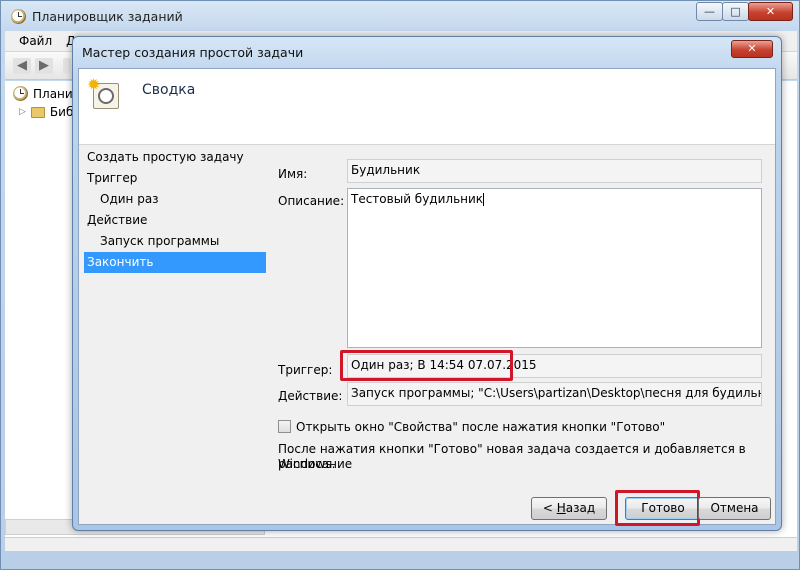  What do you see at coordinates (35, 41) in the screenshot?
I see `menu-file: Файл` at bounding box center [35, 41].